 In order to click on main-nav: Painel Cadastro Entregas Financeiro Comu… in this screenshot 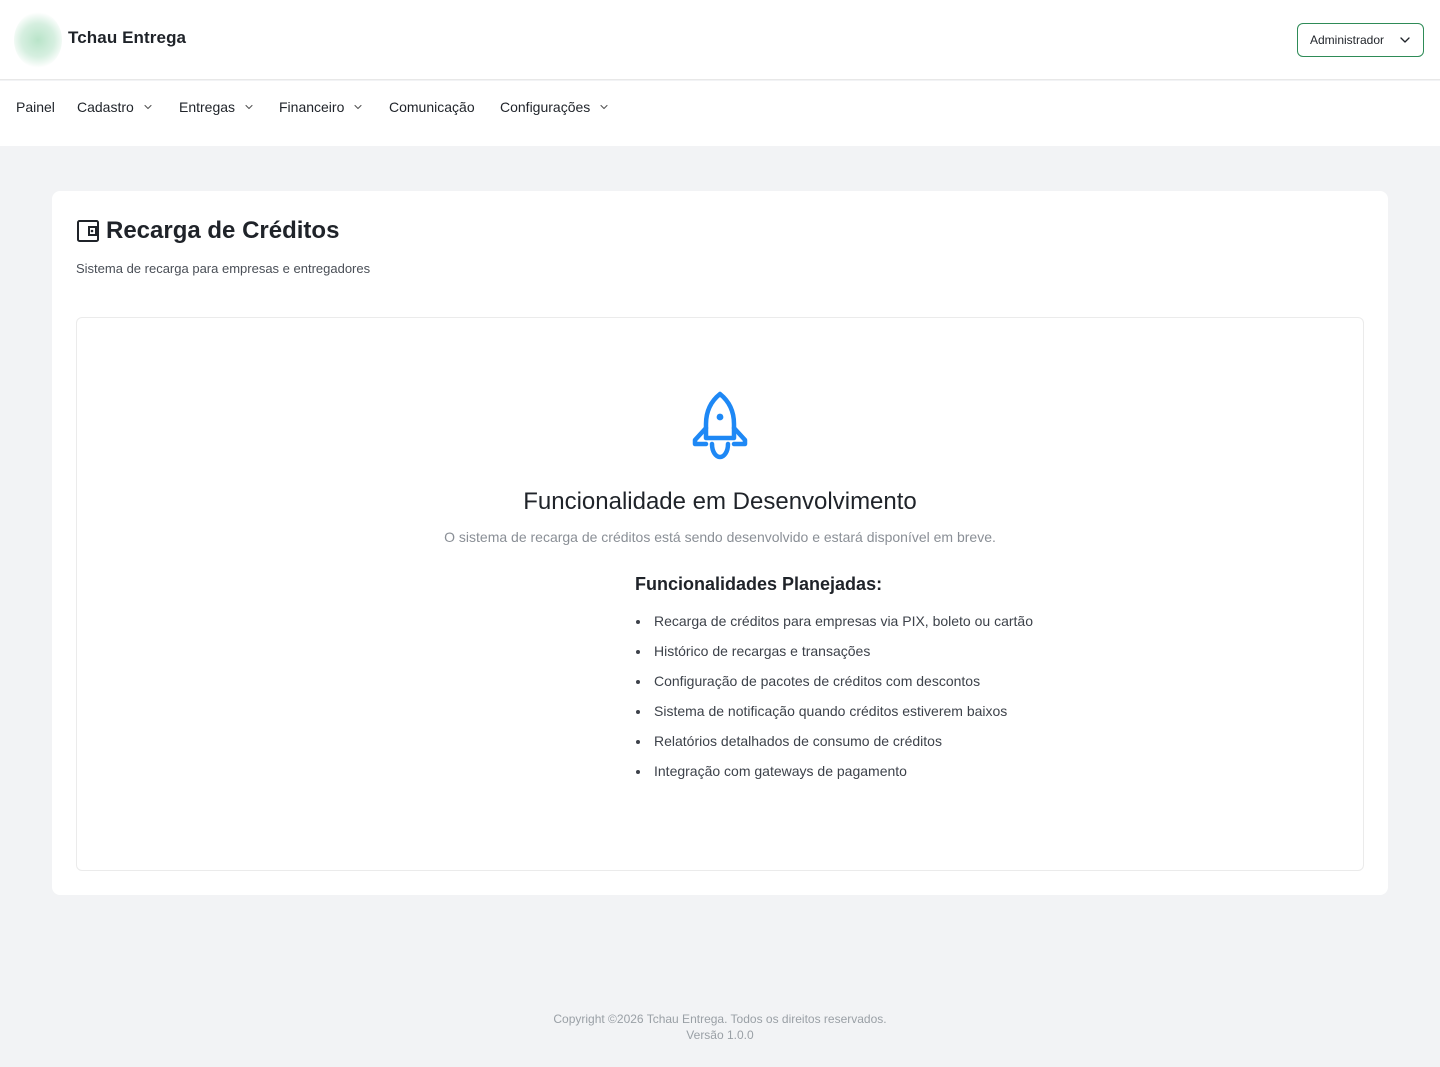, I will do `click(720, 113)`.